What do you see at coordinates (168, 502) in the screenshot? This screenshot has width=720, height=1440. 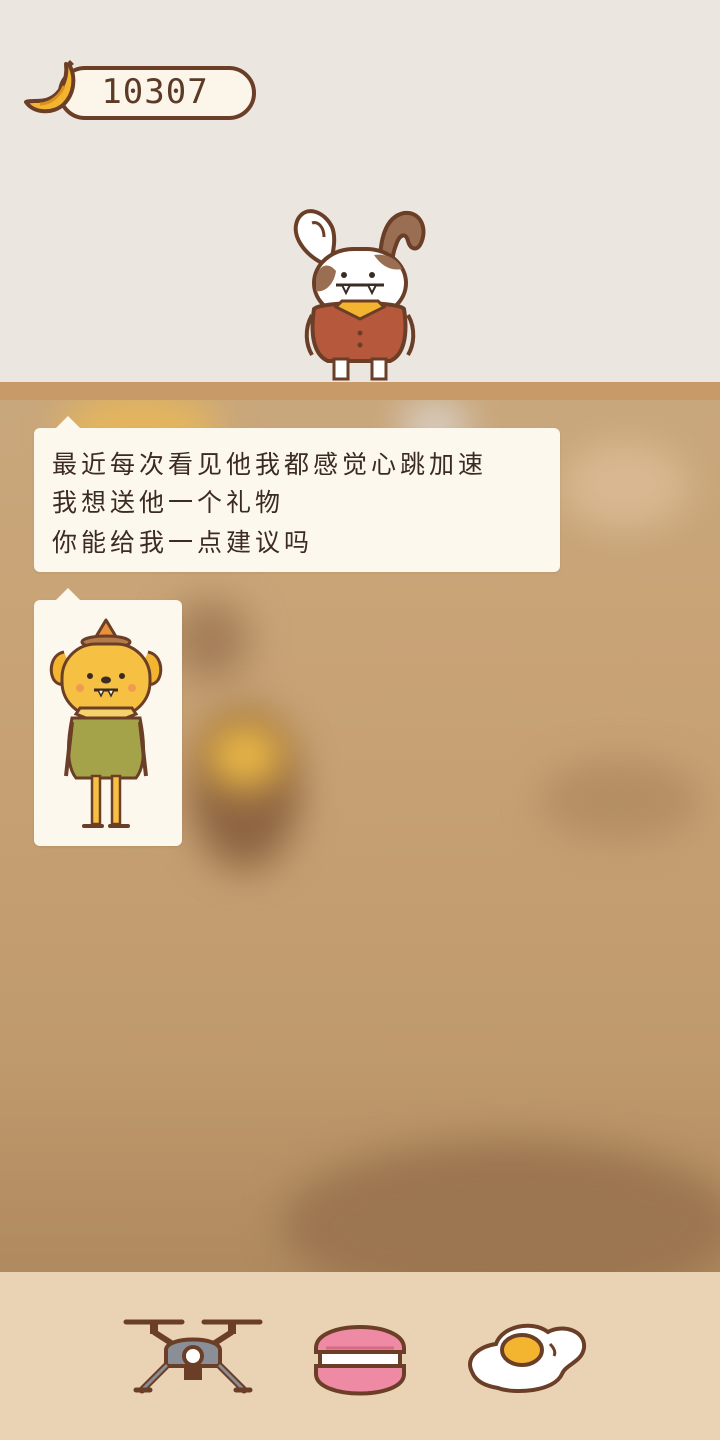 I see `dialog-line: 我想送他一个礼物` at bounding box center [168, 502].